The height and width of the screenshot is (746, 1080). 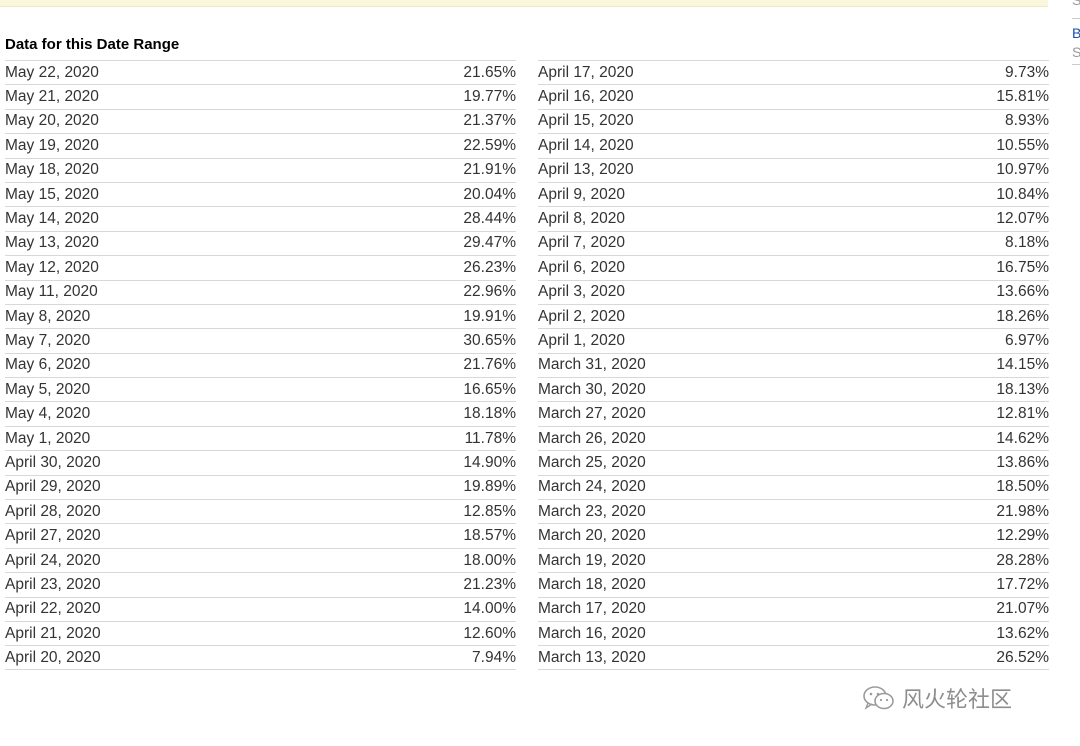 What do you see at coordinates (592, 609) in the screenshot?
I see `row-date: March 17, 2020` at bounding box center [592, 609].